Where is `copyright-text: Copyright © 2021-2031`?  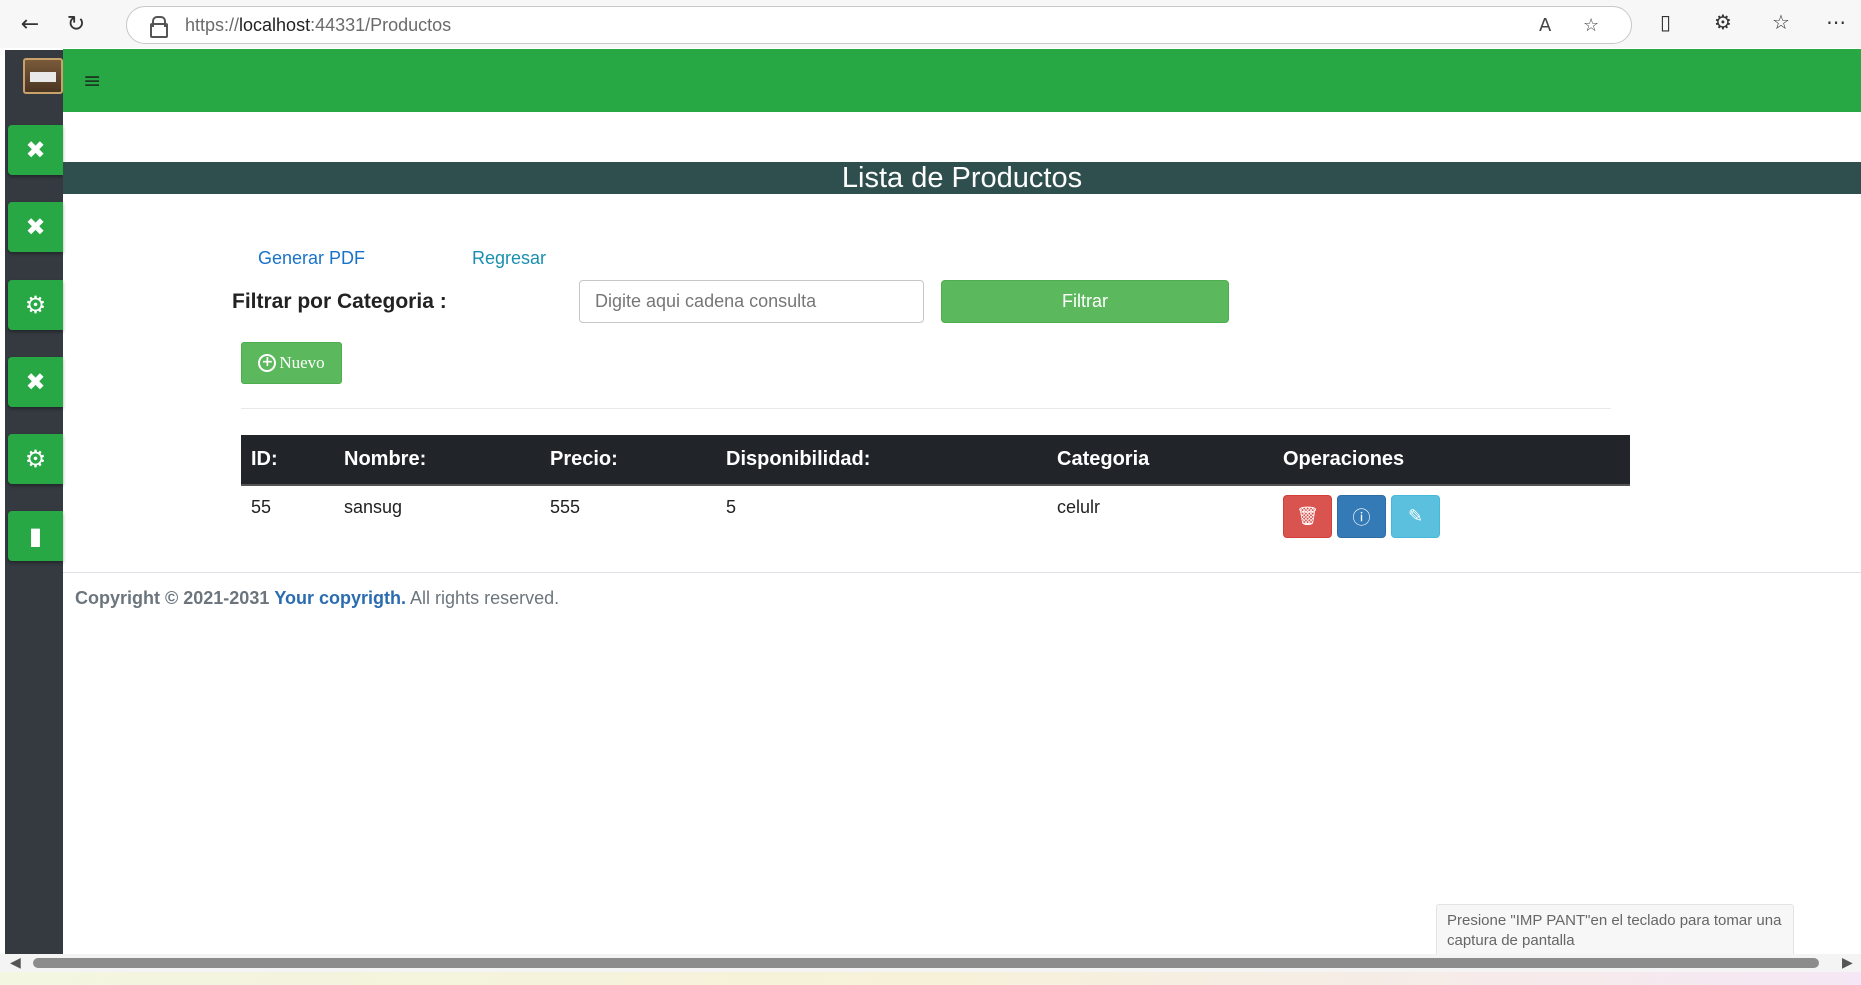
copyright-text: Copyright © 2021-2031 is located at coordinates (172, 598).